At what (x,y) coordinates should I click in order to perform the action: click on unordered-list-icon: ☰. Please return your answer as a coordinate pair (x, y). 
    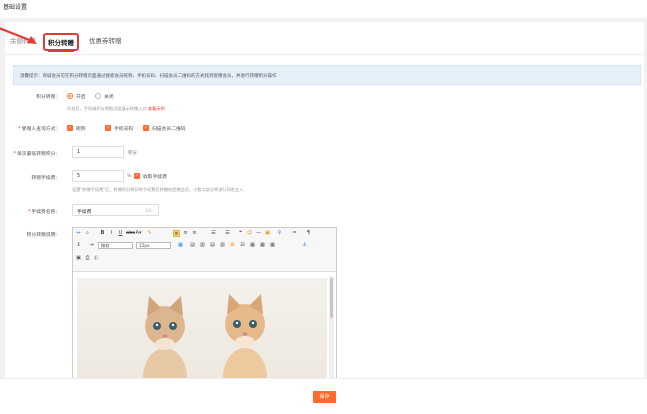
    Looking at the image, I should click on (227, 233).